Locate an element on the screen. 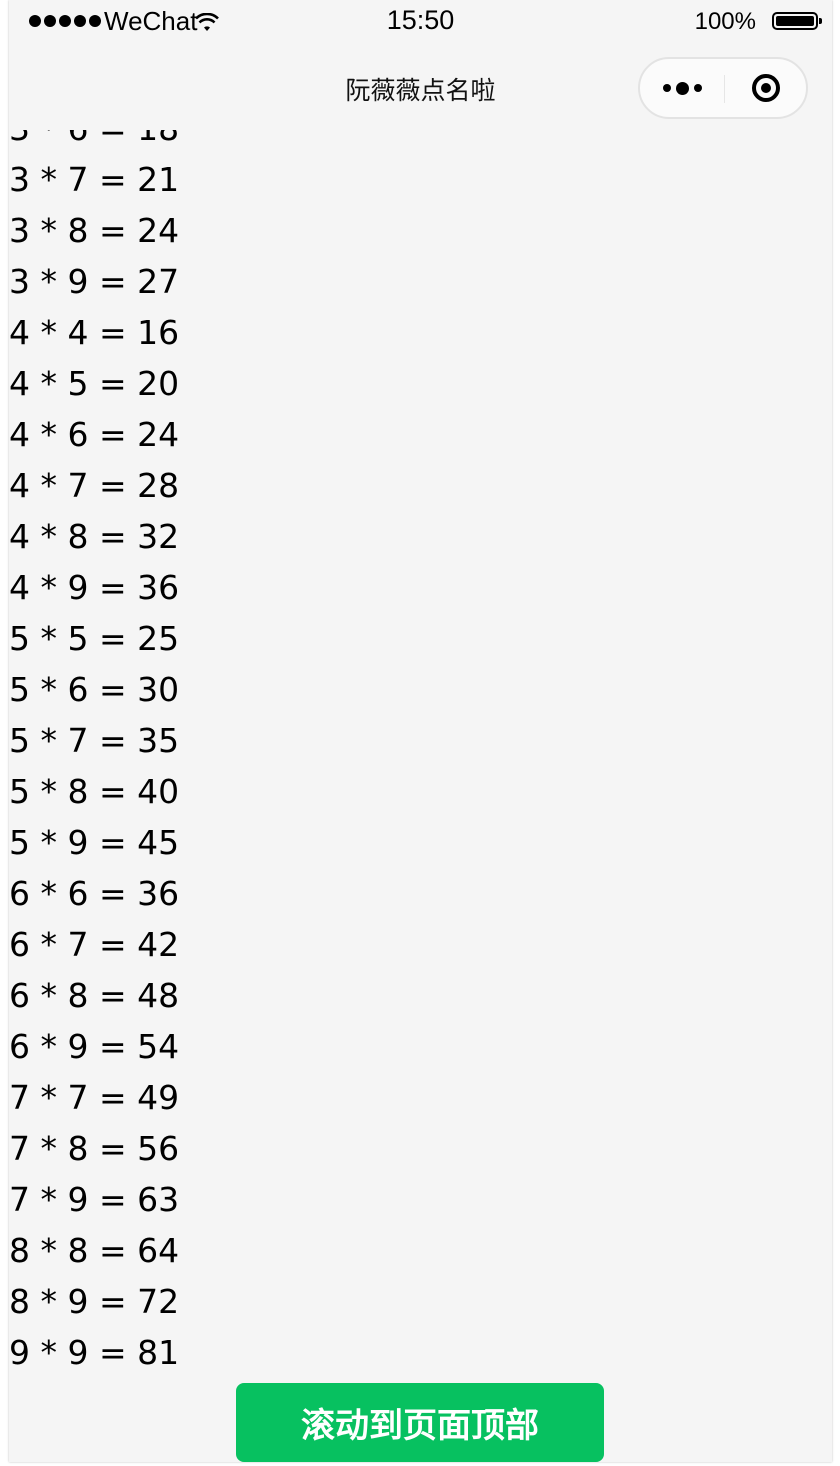 The height and width of the screenshot is (1466, 840). list-item: 5 * 6 = 30 is located at coordinates (94, 689).